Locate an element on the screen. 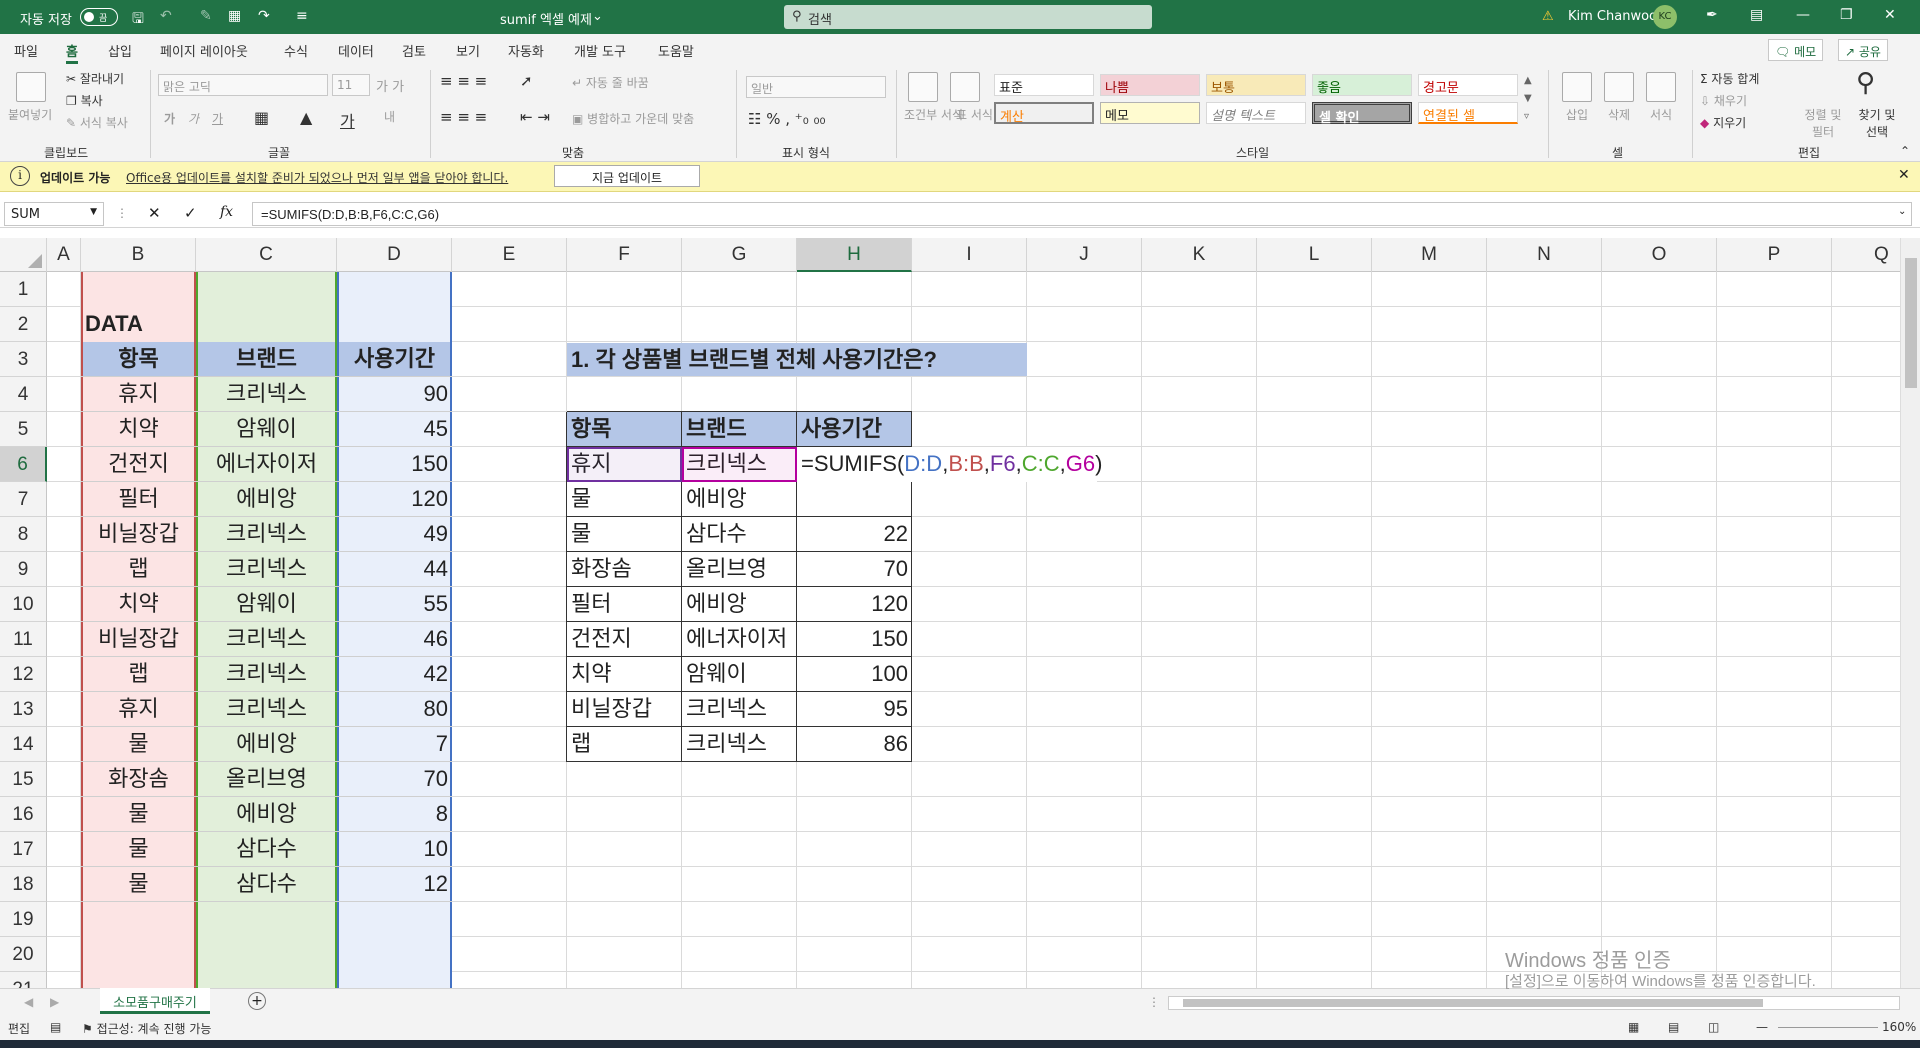 The height and width of the screenshot is (1048, 1920). wrap-text-button: ↵ 자동 줄 바꿈 is located at coordinates (610, 82).